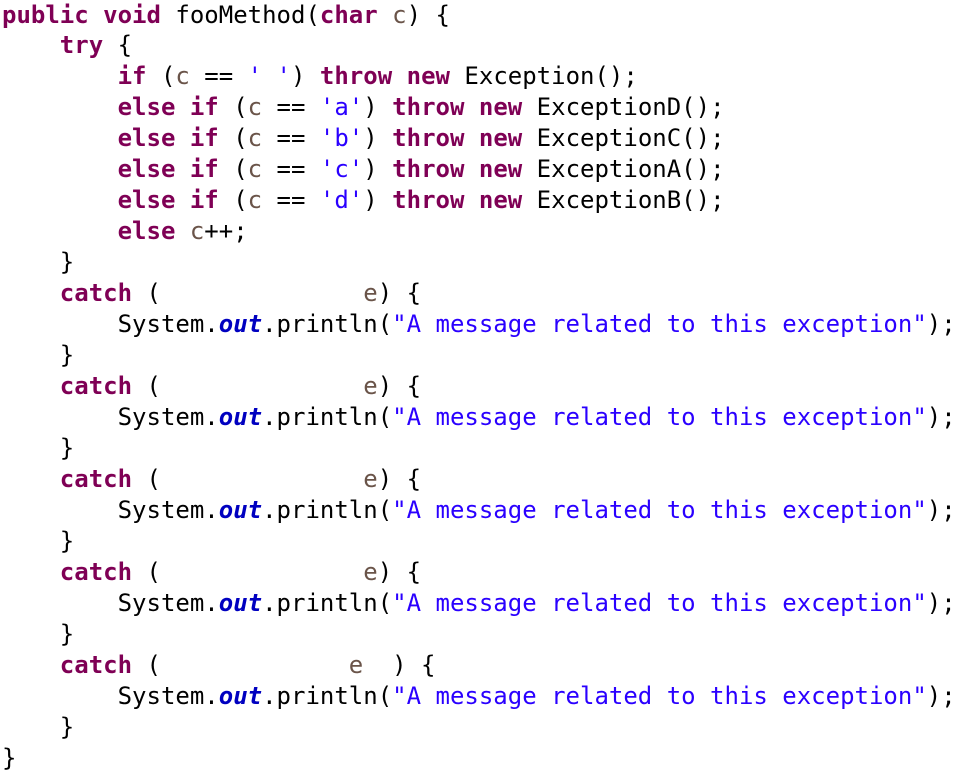 This screenshot has width=972, height=782. I want to click on code-token-kw: public, so click(45, 15).